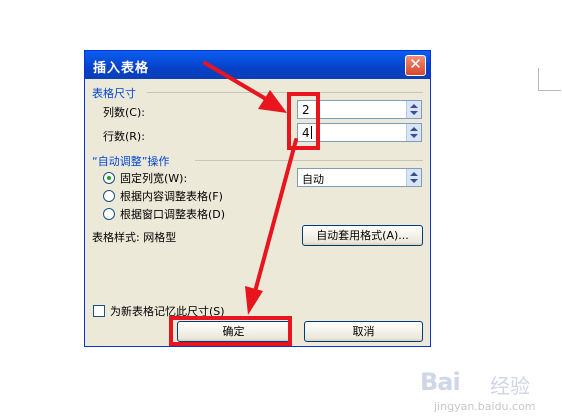 This screenshot has height=420, width=562. What do you see at coordinates (482, 393) in the screenshot?
I see `baidu-watermark: Bai 经验 jingyan.baidu.com` at bounding box center [482, 393].